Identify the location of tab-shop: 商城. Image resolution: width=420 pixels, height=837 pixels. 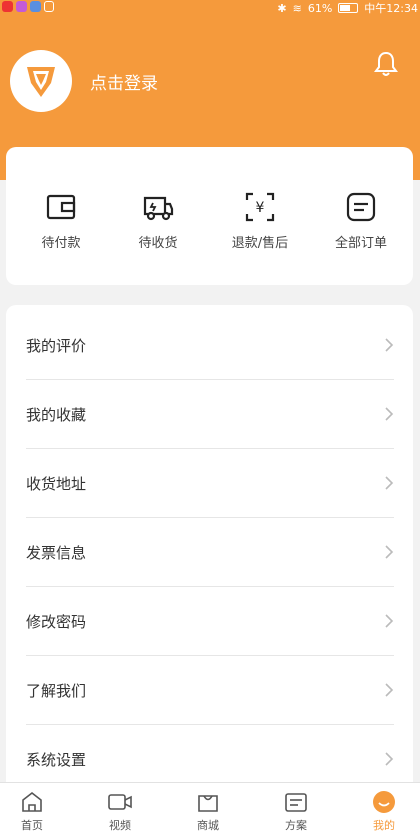
(208, 811).